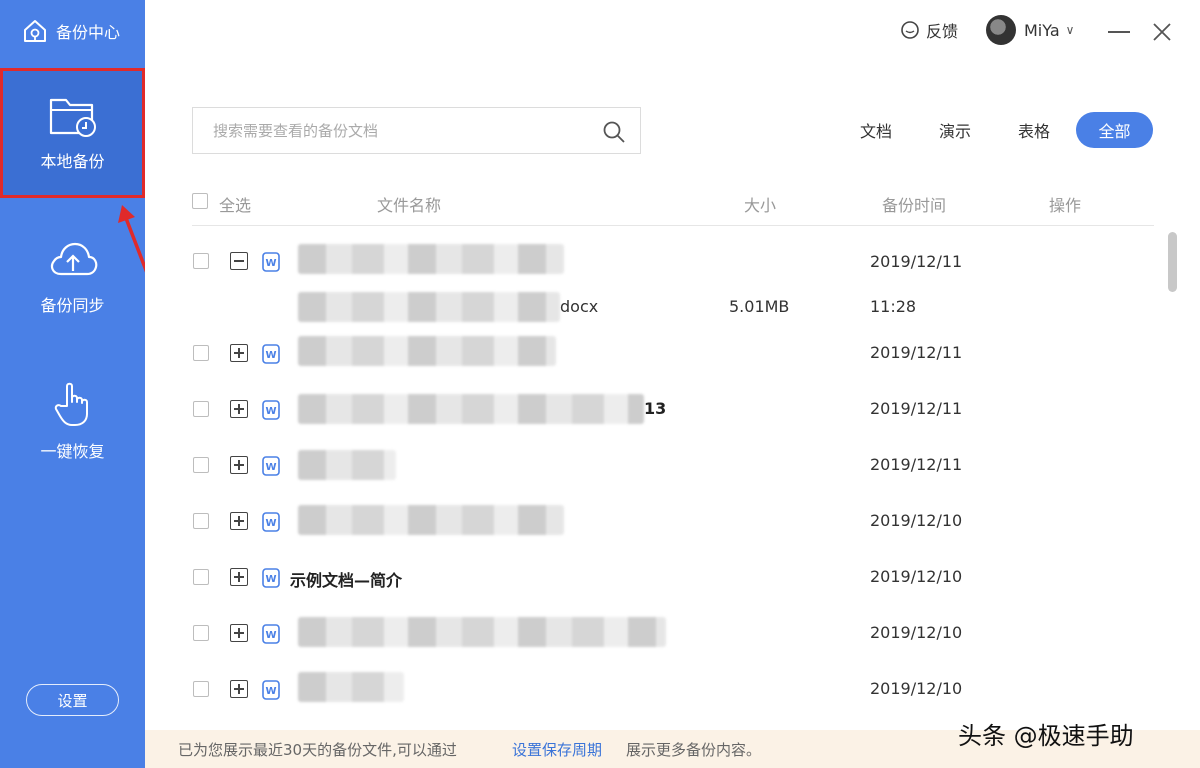 This screenshot has height=768, width=1200. What do you see at coordinates (1001, 30) in the screenshot?
I see `avatar` at bounding box center [1001, 30].